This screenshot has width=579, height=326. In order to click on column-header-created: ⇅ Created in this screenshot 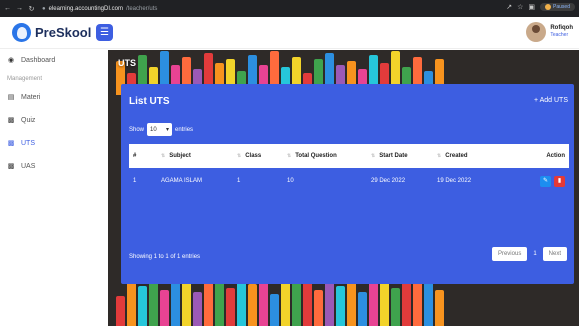, I will do `click(466, 156)`.